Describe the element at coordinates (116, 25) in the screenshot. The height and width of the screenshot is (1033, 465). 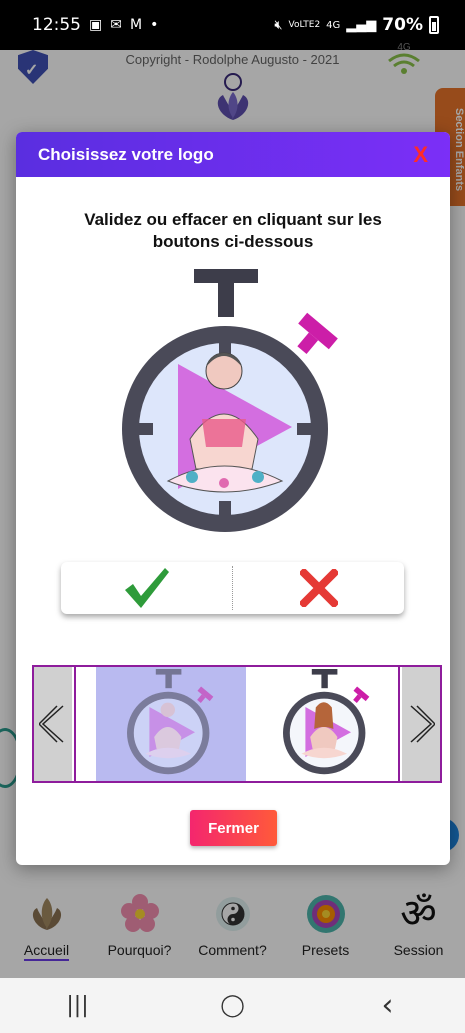
I see `mail-icon: ✉` at that location.